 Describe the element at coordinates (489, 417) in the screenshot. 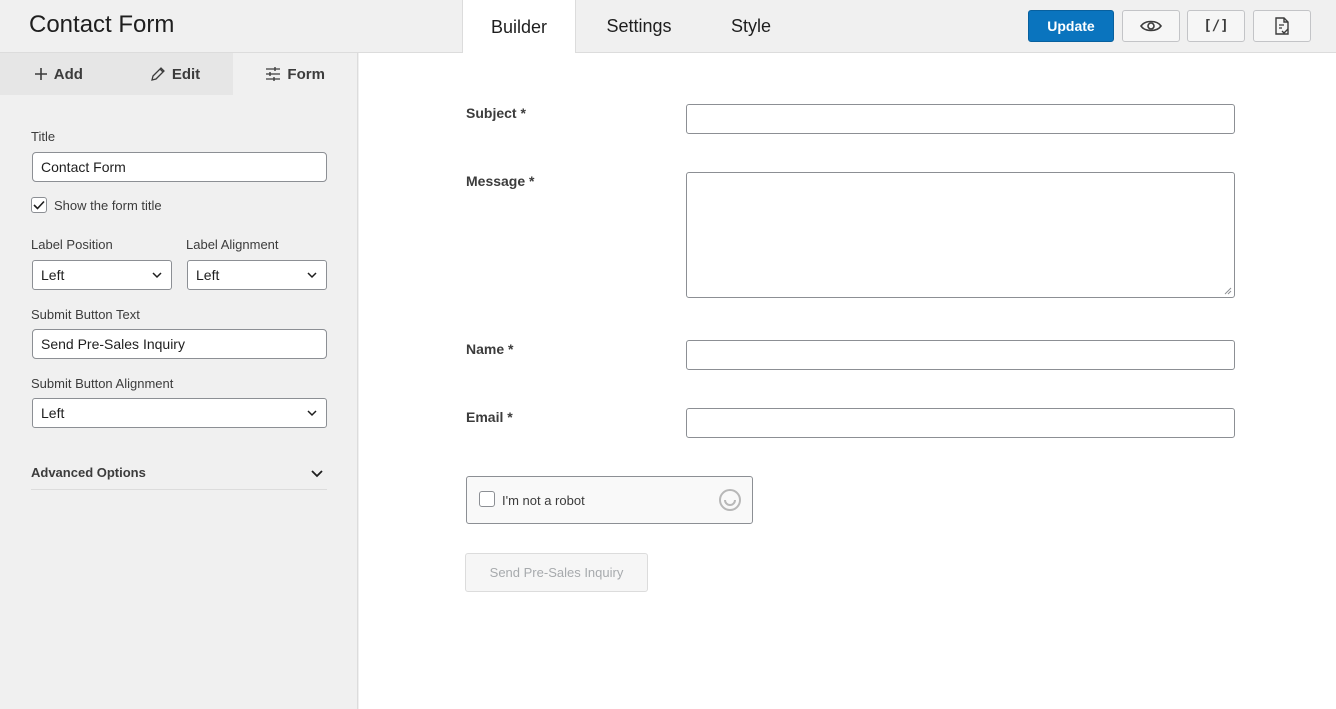

I see `email-label: Email *` at that location.